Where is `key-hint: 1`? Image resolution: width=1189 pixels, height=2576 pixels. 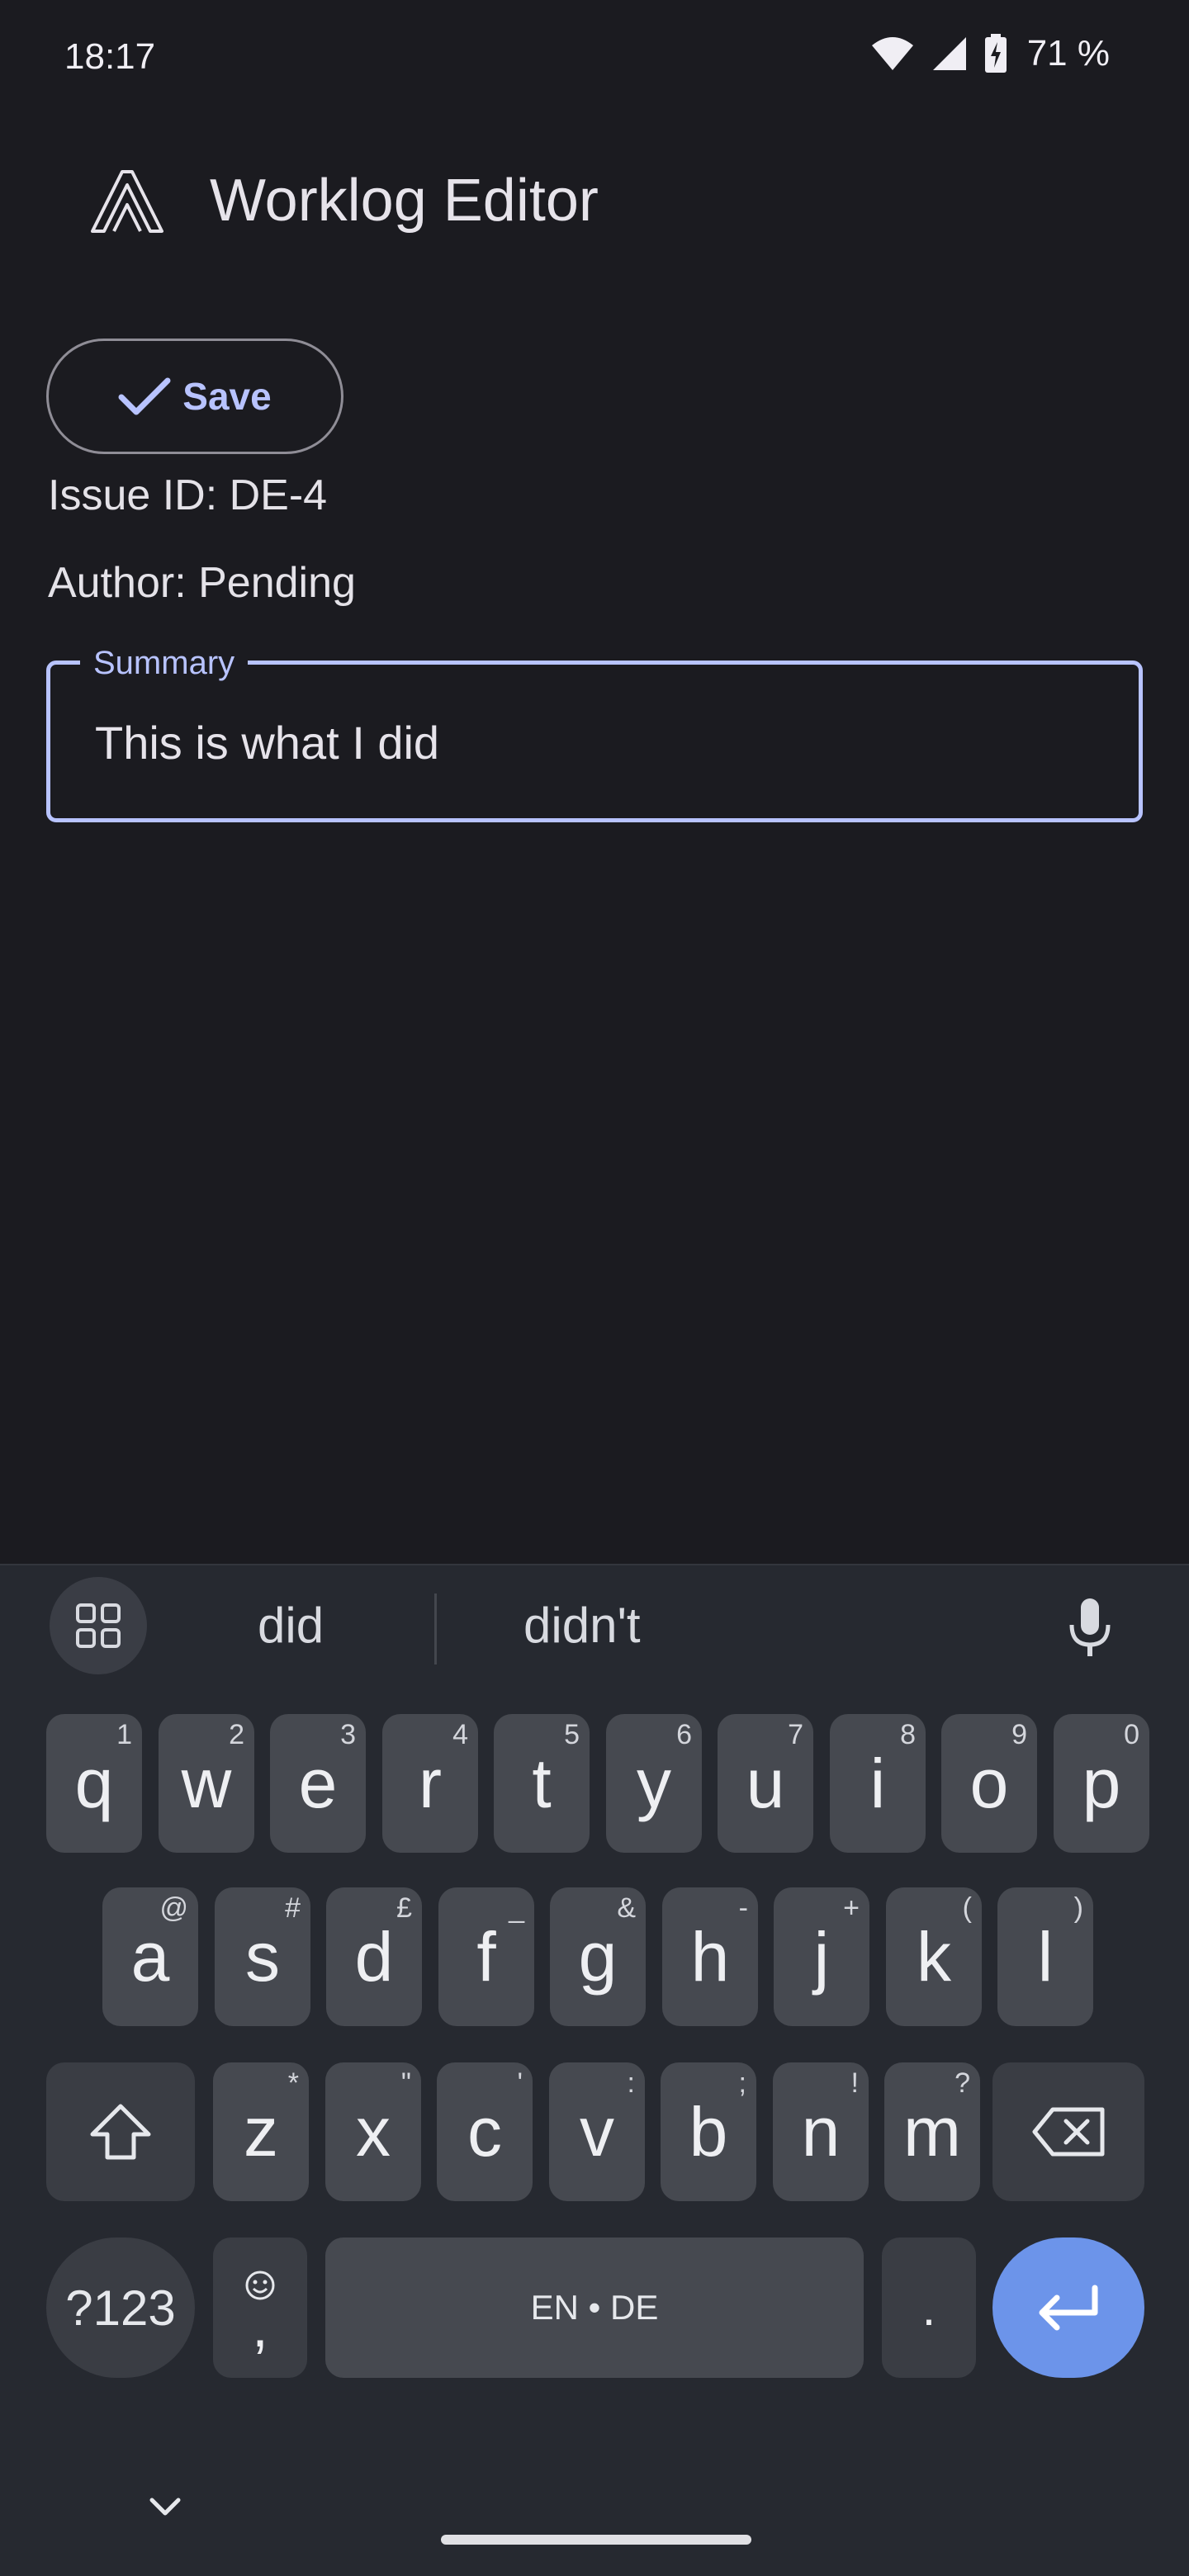 key-hint: 1 is located at coordinates (124, 1734).